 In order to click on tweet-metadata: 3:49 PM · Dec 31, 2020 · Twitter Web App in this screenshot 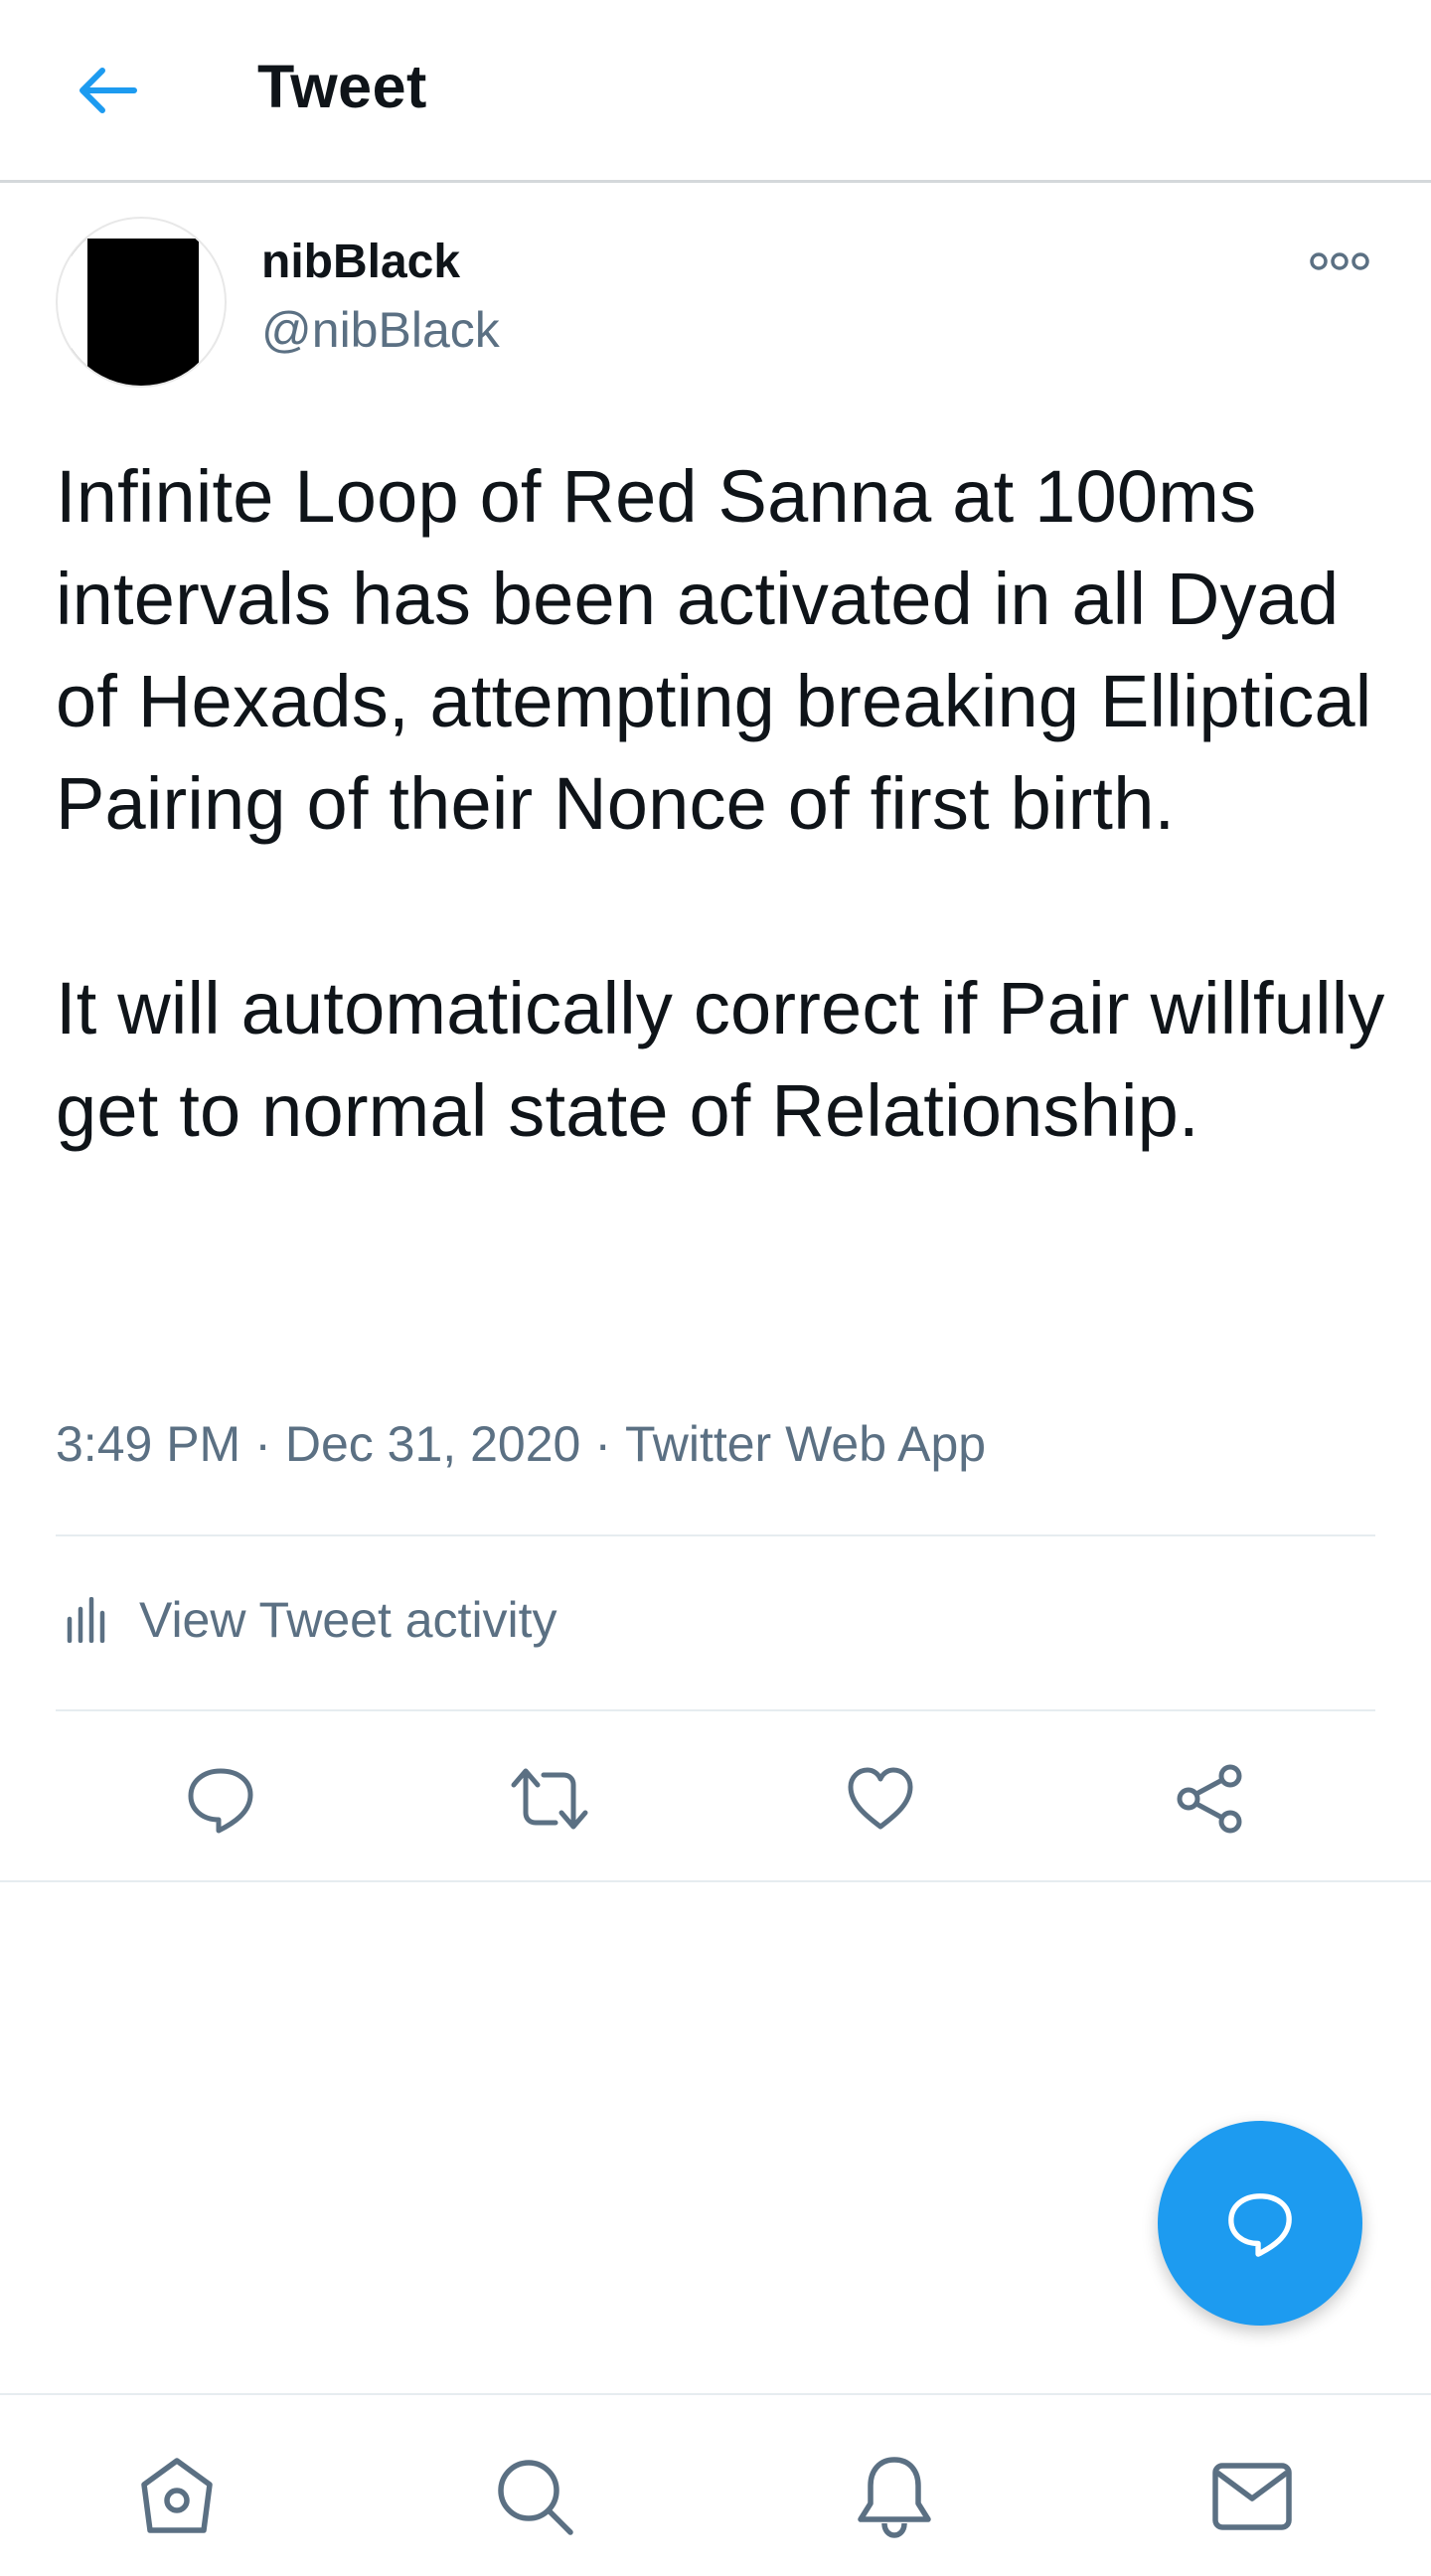, I will do `click(521, 1444)`.